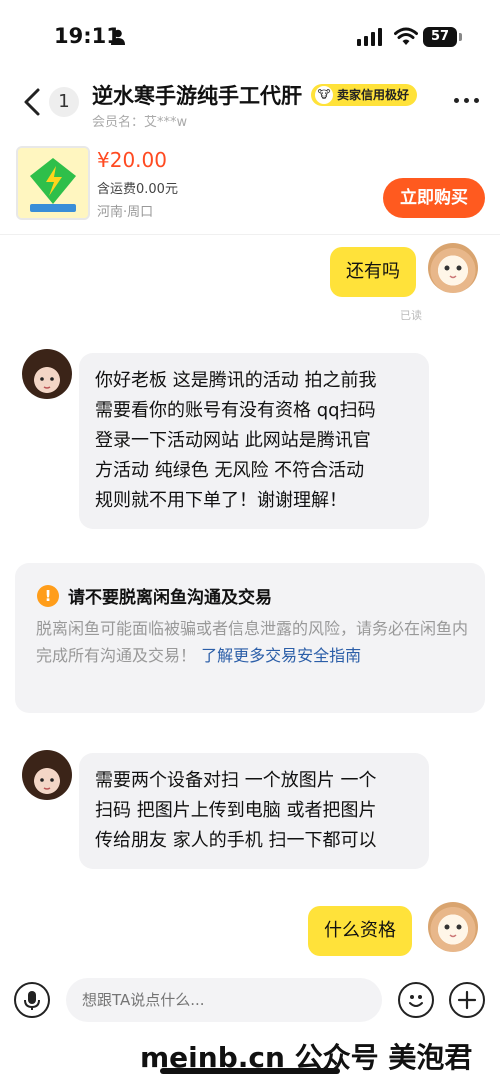  I want to click on buy-now-button: 立即购买, so click(434, 198).